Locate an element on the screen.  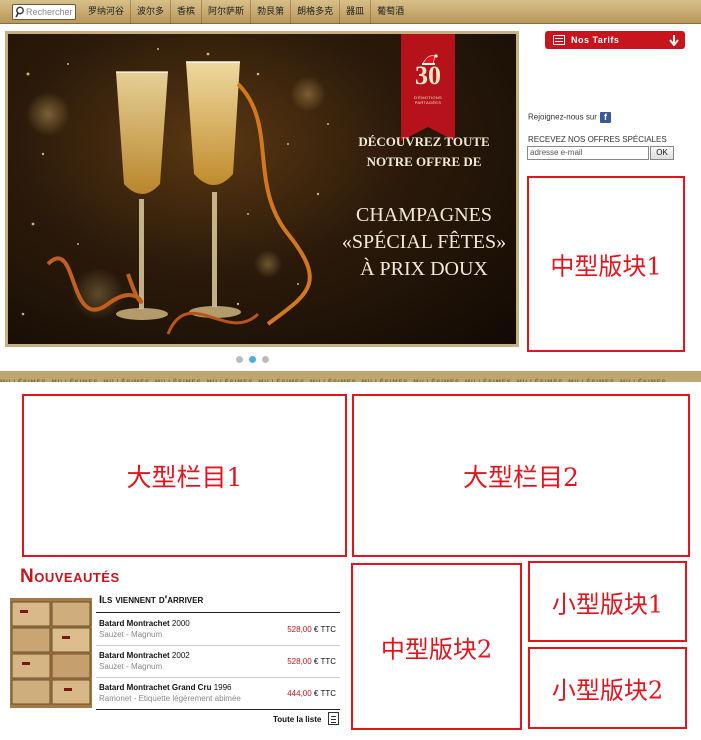
placeholder-large-1-label: 大型栏目1 is located at coordinates (184, 477).